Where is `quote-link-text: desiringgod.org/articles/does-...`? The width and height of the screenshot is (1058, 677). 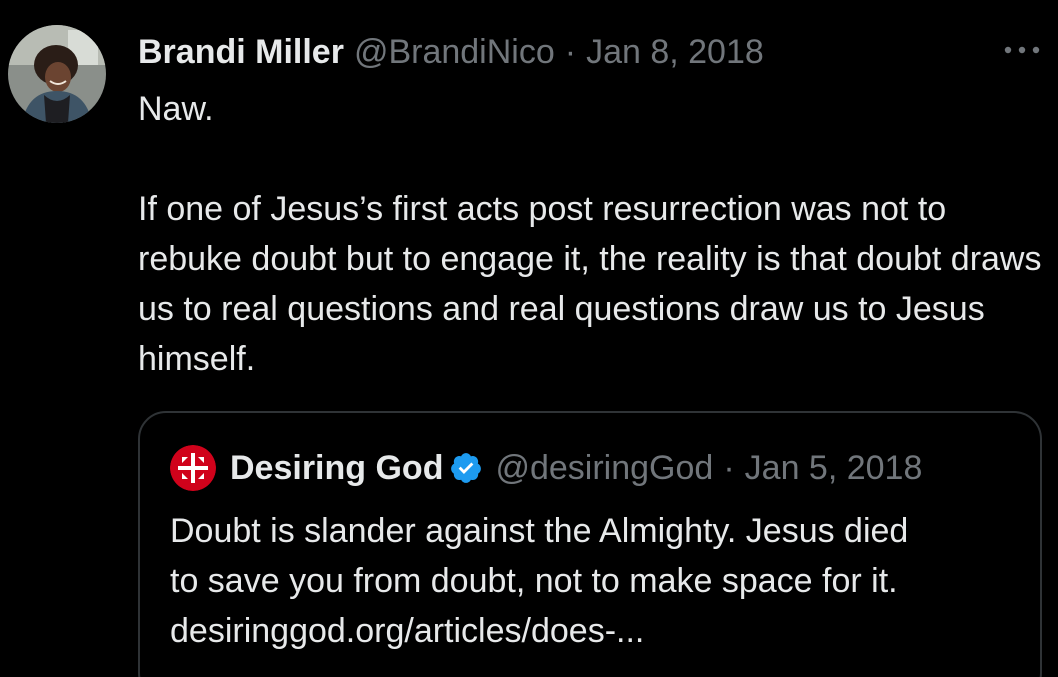 quote-link-text: desiringgod.org/articles/does-... is located at coordinates (600, 631).